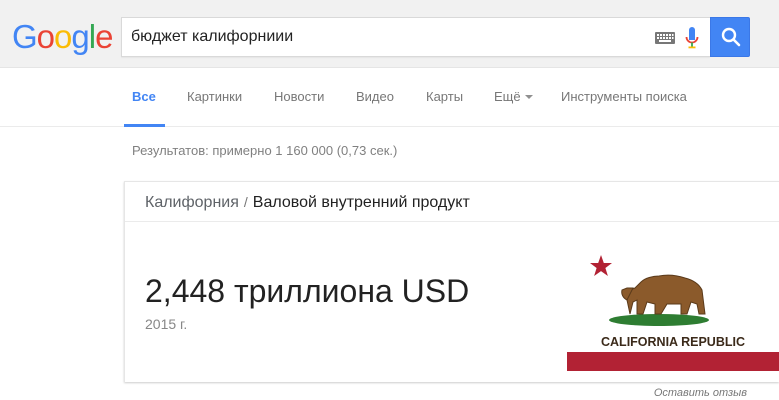 The width and height of the screenshot is (779, 400). What do you see at coordinates (673, 306) in the screenshot?
I see `california-flag-image: CALIFORNIA REPUBLIC` at bounding box center [673, 306].